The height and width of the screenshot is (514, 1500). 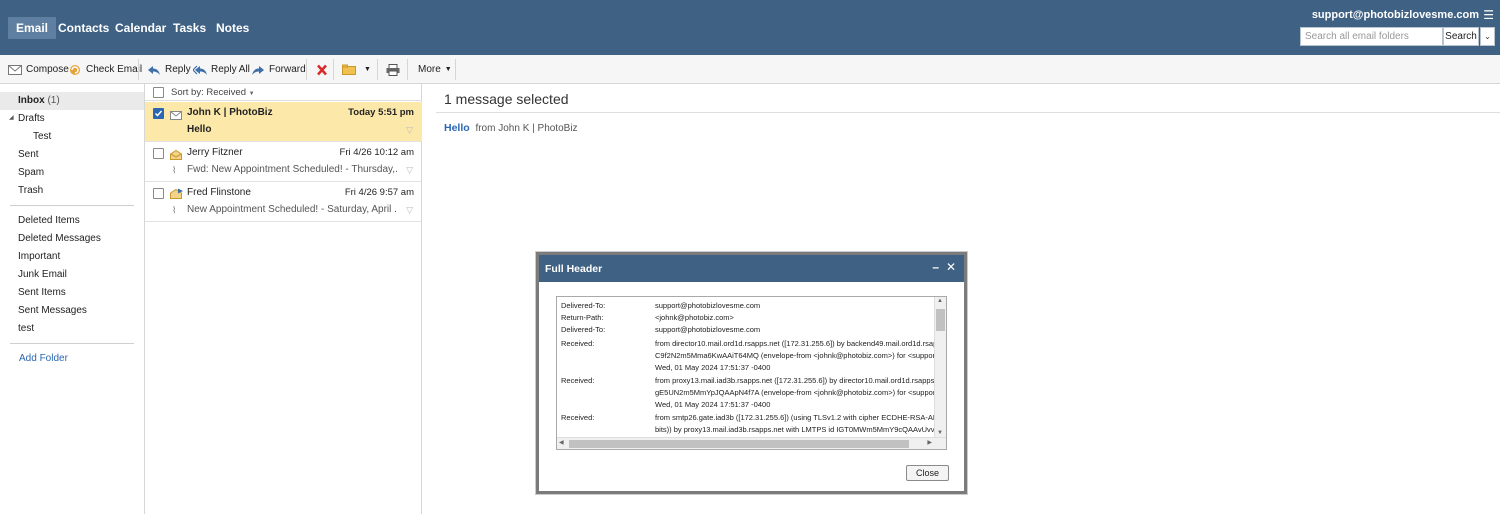 I want to click on tab-calendar: Calendar, so click(x=140, y=28).